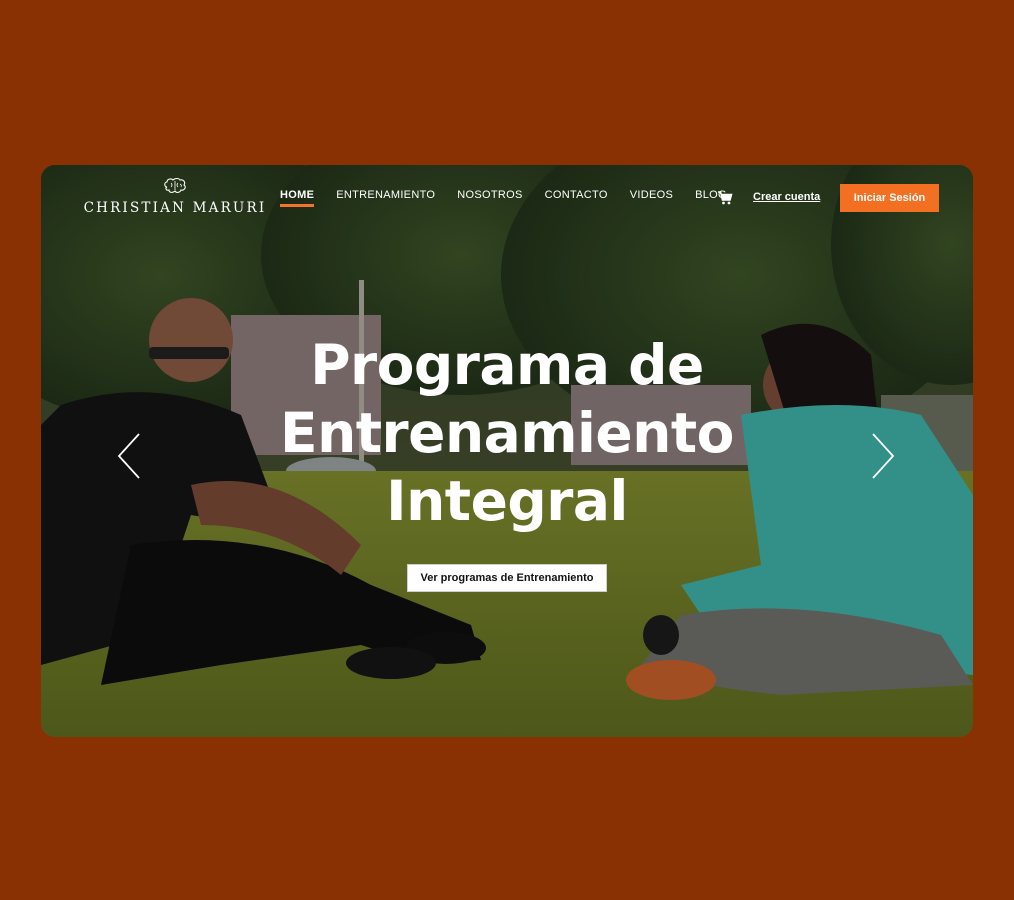 The image size is (1014, 900). What do you see at coordinates (175, 208) in the screenshot?
I see `logo-text: CHRISTIAN MARURI` at bounding box center [175, 208].